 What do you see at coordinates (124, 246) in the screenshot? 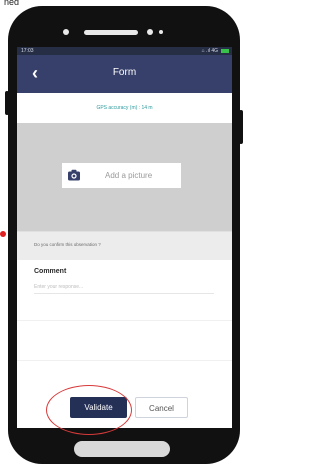
I see `confirm-question-row: Do you confirm this observation ?` at bounding box center [124, 246].